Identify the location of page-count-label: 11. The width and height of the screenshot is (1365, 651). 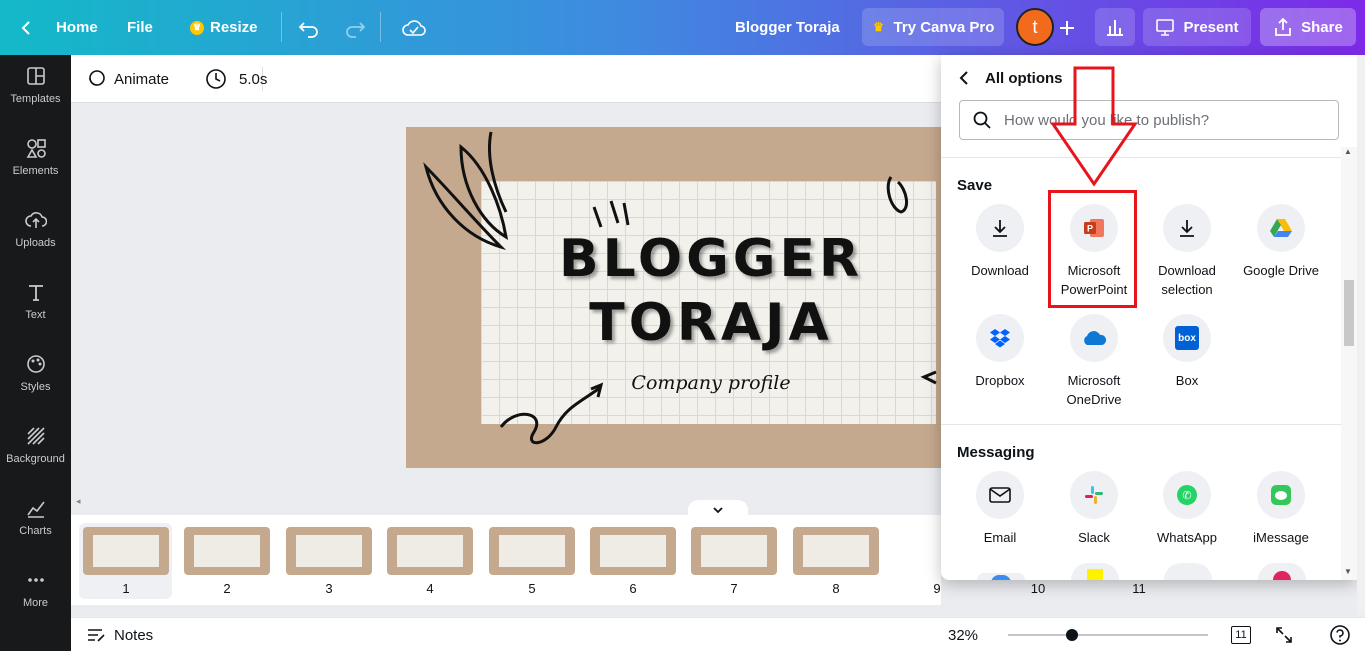
(1241, 635).